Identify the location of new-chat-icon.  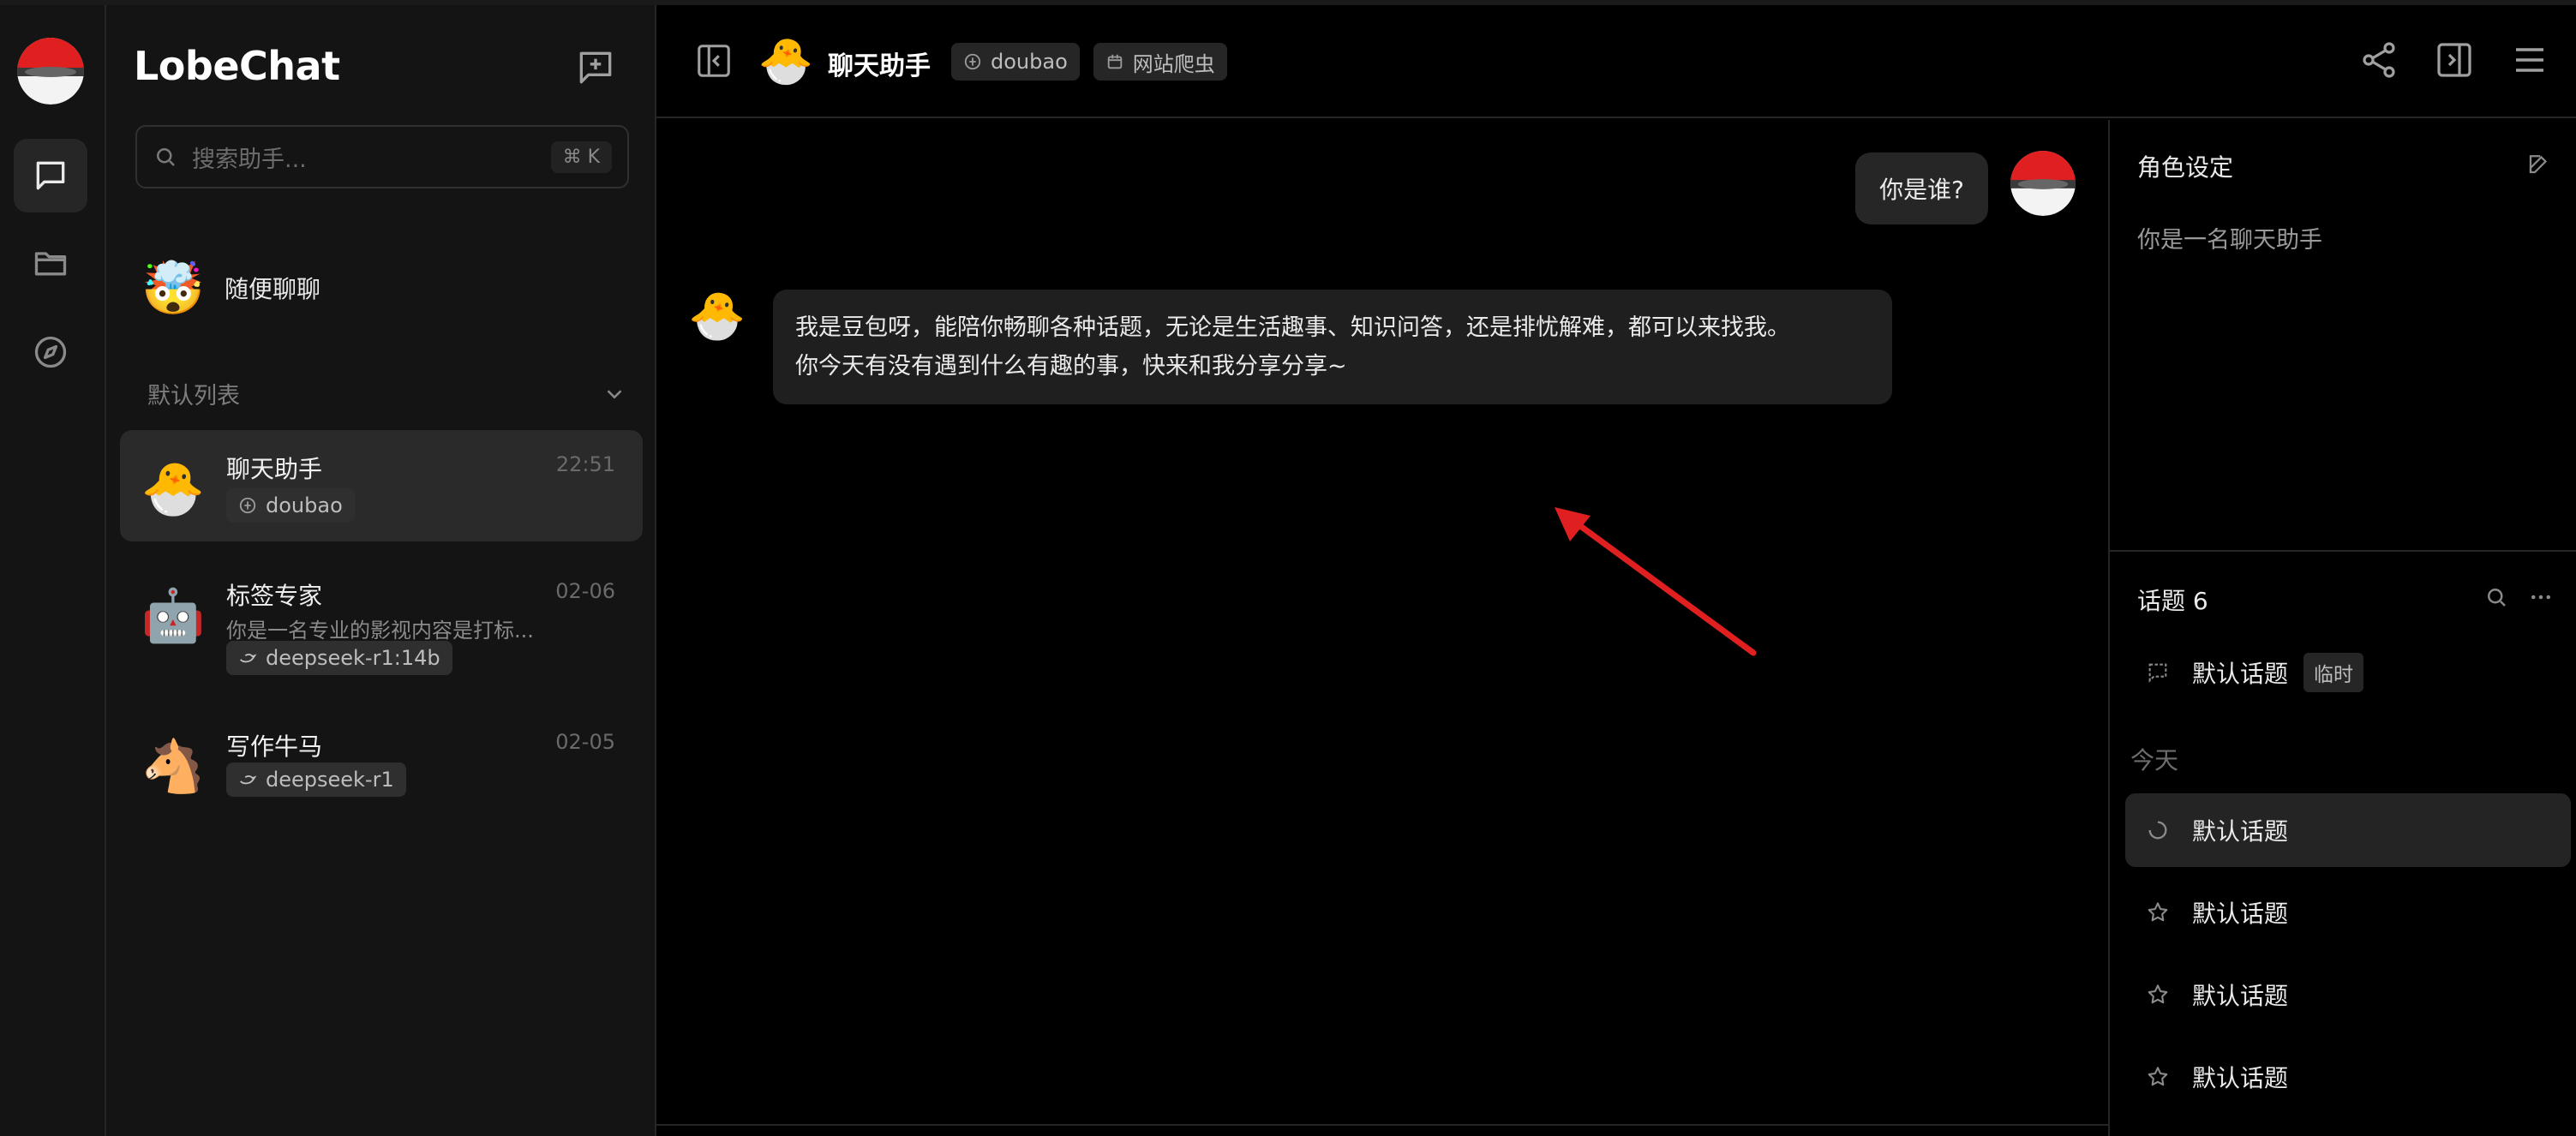
(595, 67).